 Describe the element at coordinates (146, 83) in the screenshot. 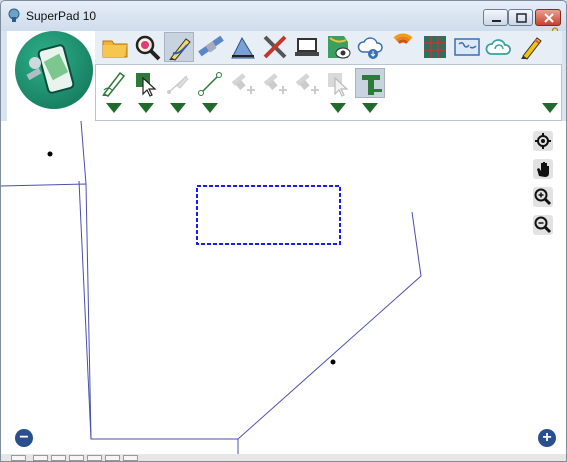

I see `select-arrow-icon` at that location.